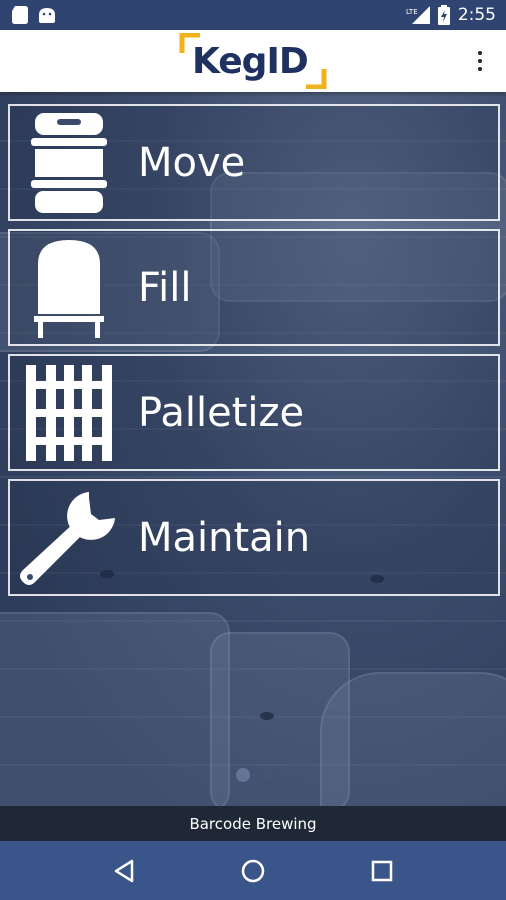  I want to click on network-label: LTE, so click(412, 12).